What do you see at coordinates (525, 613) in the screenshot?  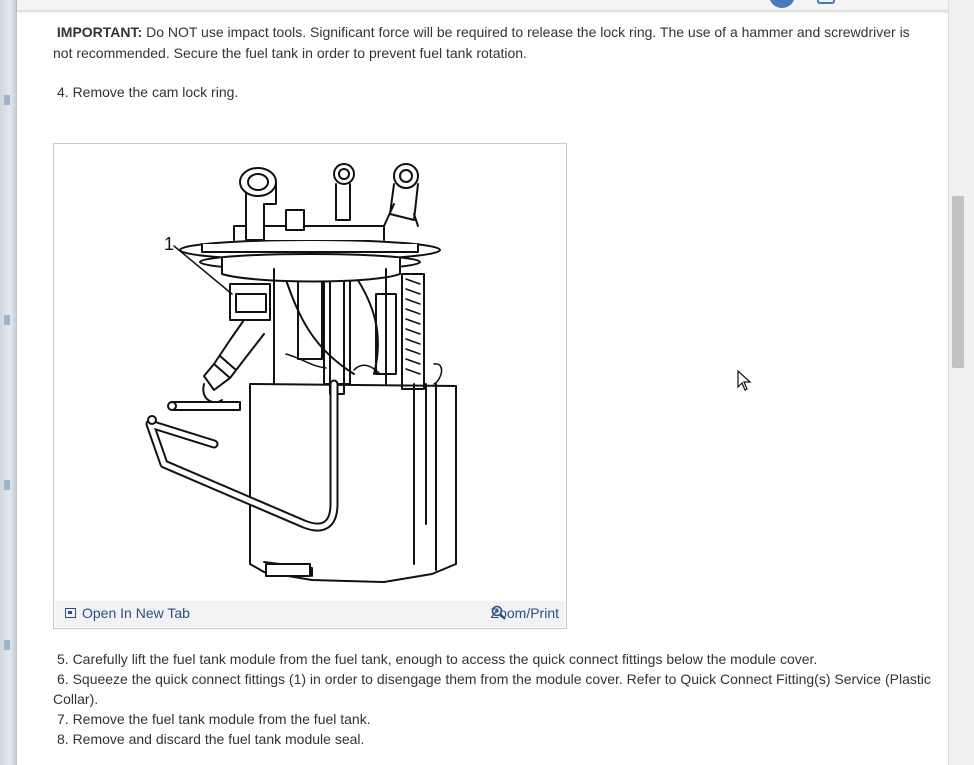 I see `zoom-print-link: Zoom/Print` at bounding box center [525, 613].